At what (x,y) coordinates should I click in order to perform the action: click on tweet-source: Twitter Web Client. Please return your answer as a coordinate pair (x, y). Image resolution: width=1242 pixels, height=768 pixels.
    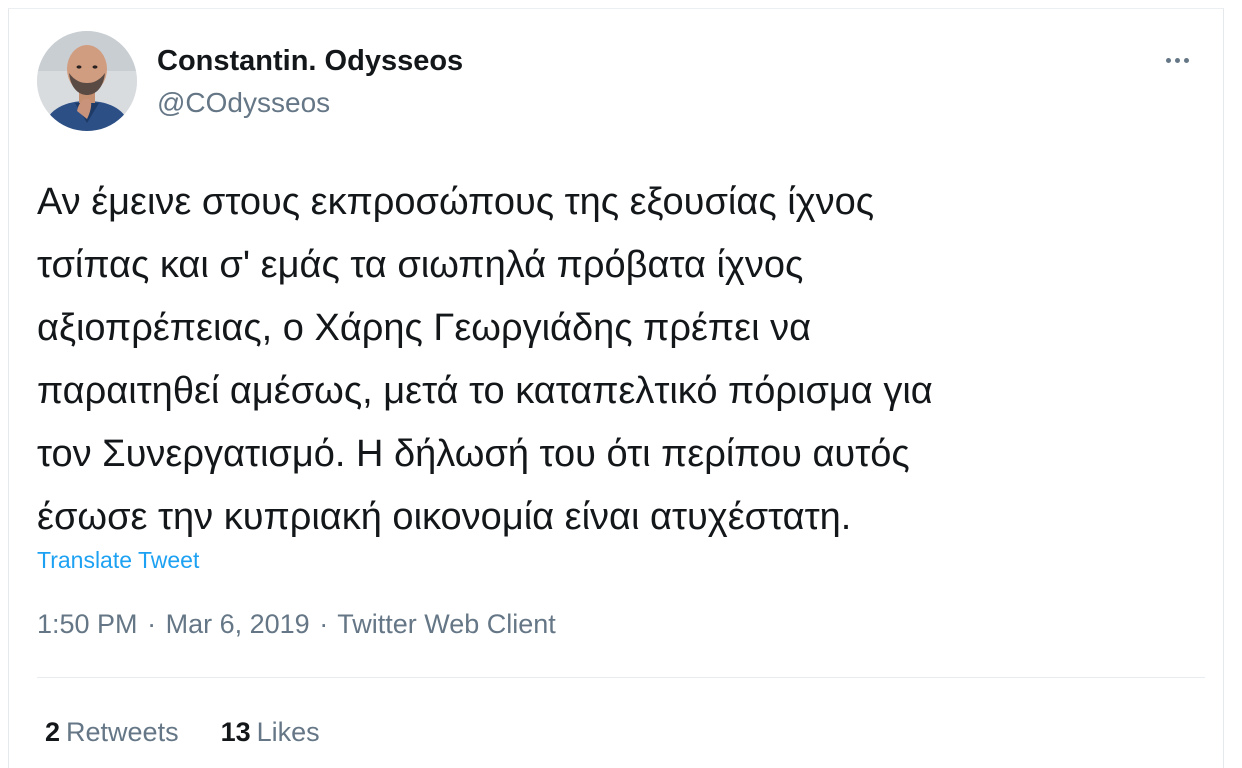
    Looking at the image, I should click on (446, 624).